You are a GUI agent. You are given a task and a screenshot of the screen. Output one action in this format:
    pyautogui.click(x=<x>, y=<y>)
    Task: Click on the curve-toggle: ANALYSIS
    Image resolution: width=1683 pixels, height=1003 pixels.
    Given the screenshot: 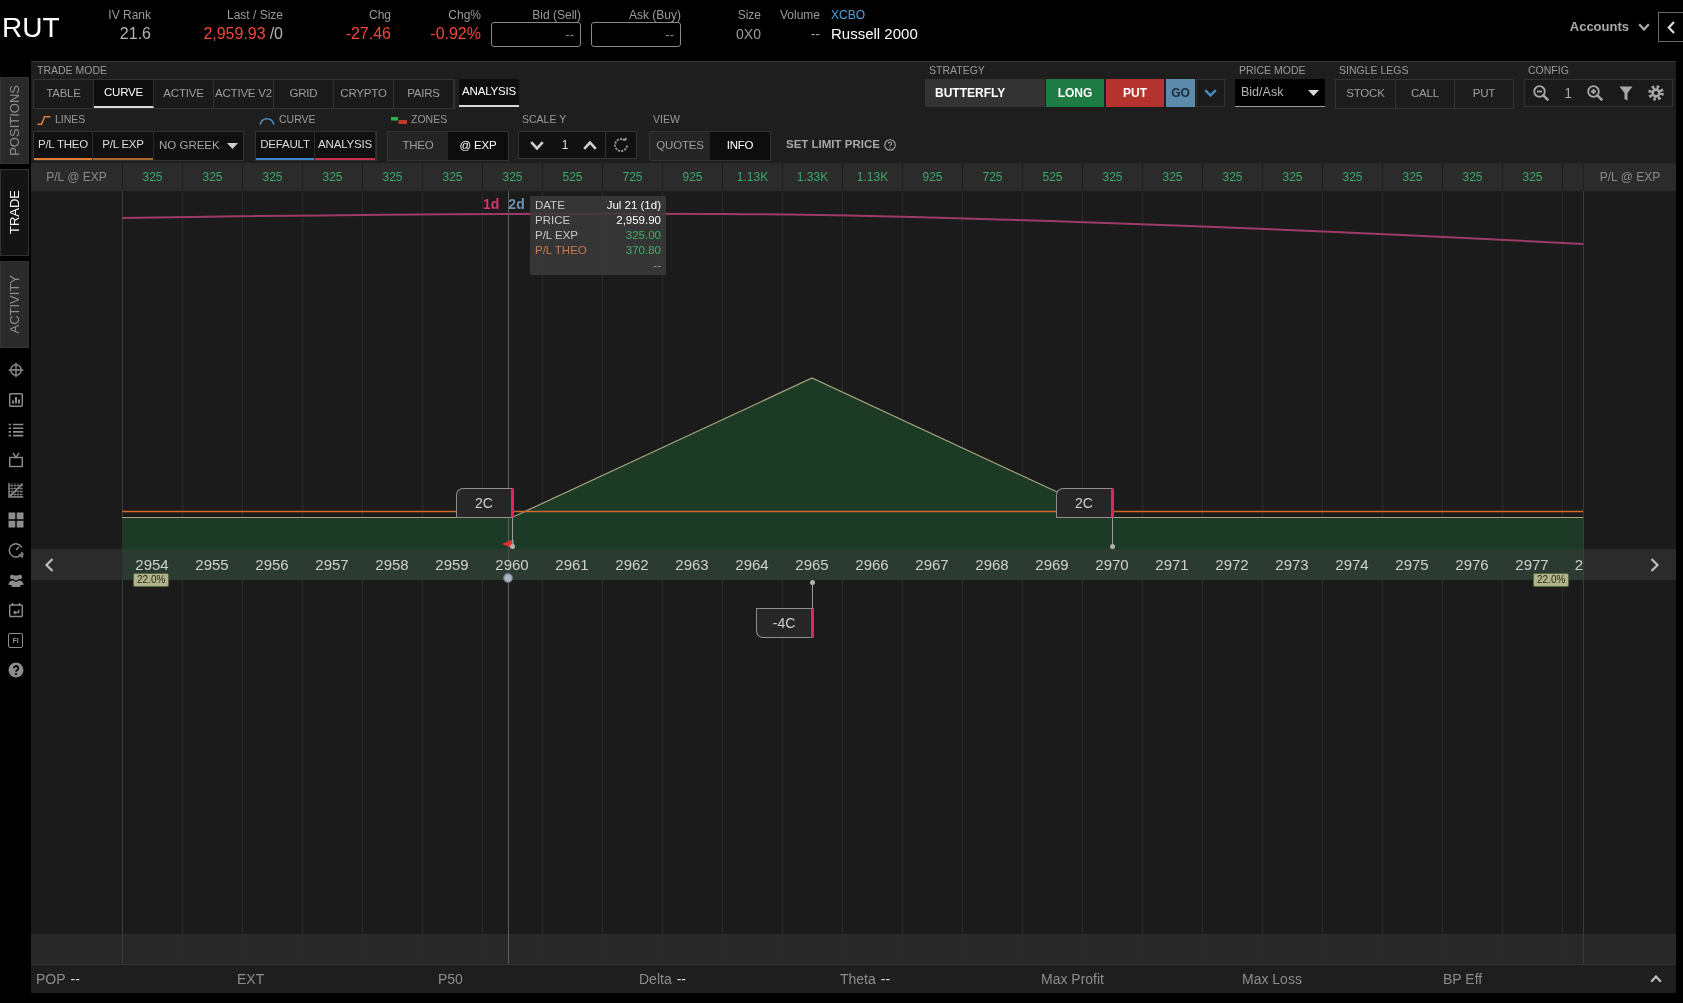 What is the action you would take?
    pyautogui.click(x=345, y=146)
    